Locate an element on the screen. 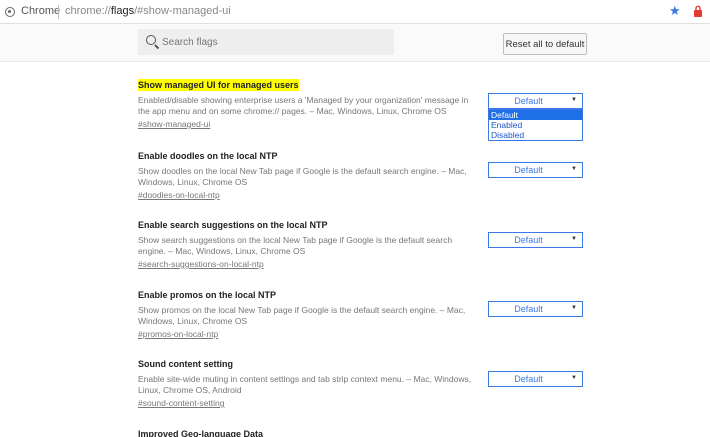  experiment-title: Sound content setting is located at coordinates (185, 364).